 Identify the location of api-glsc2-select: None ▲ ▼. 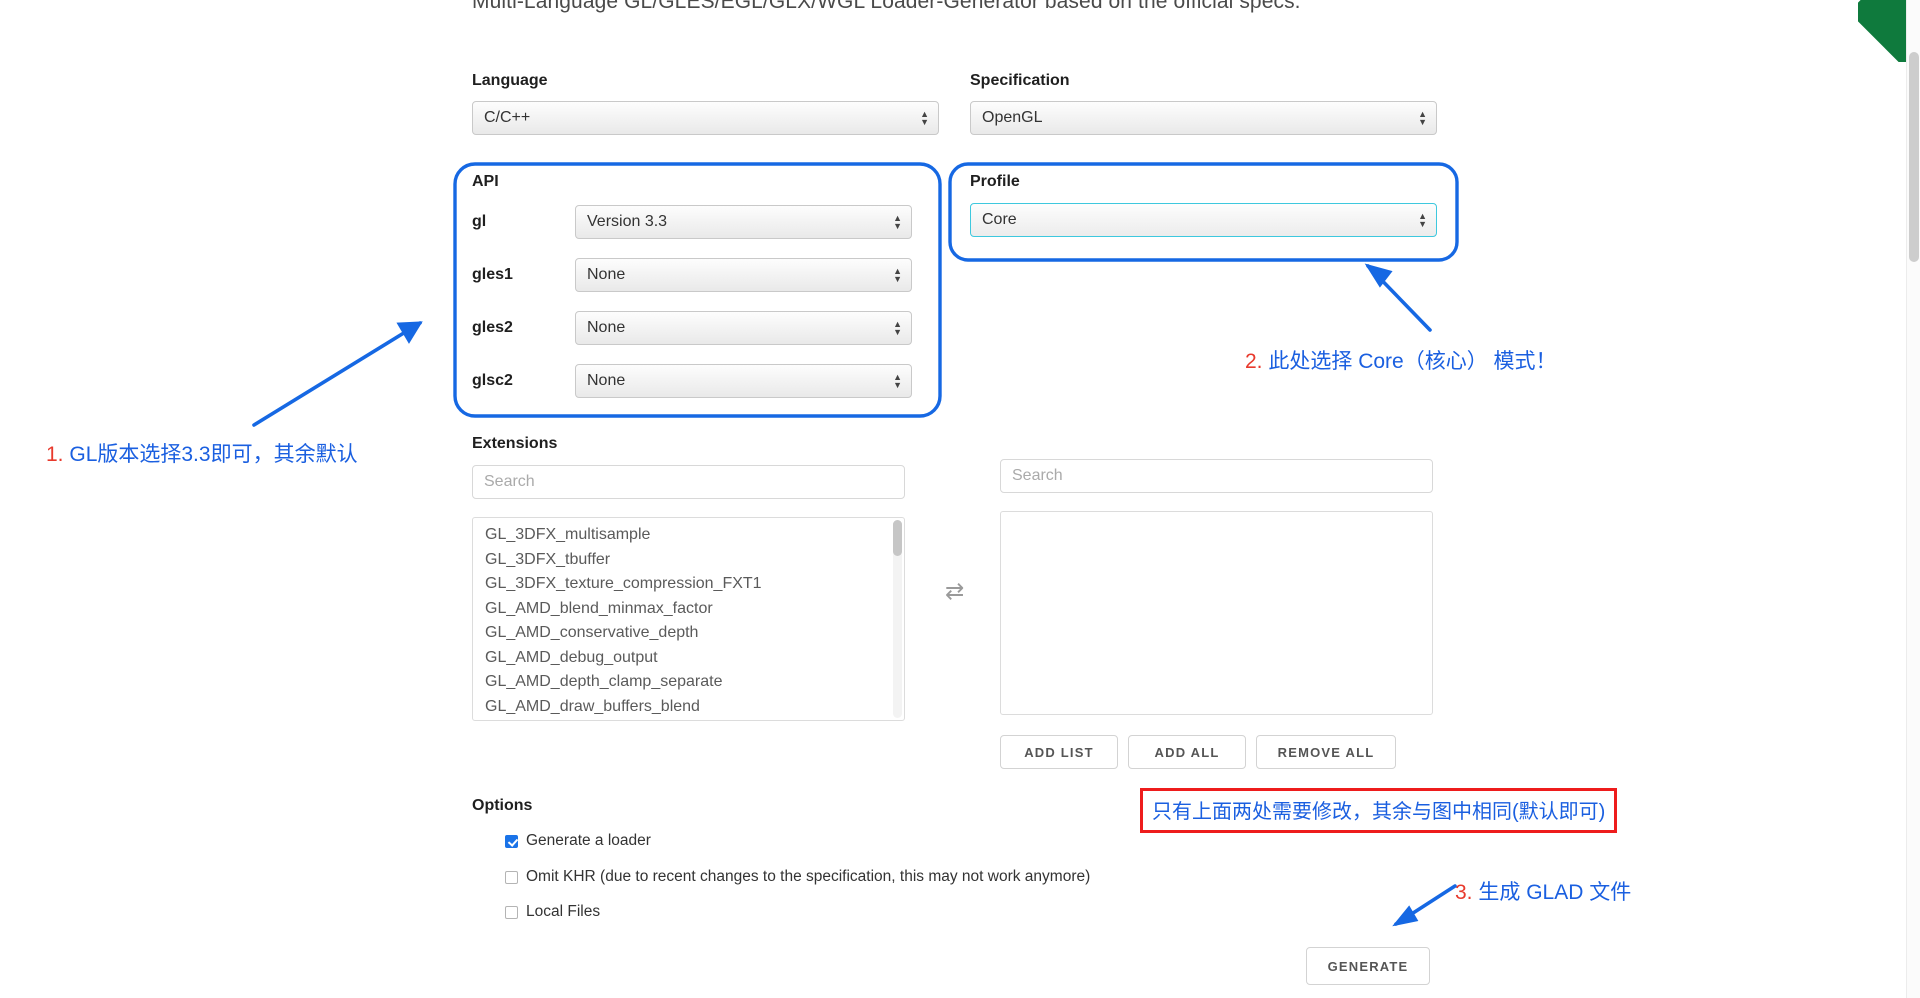
(743, 381).